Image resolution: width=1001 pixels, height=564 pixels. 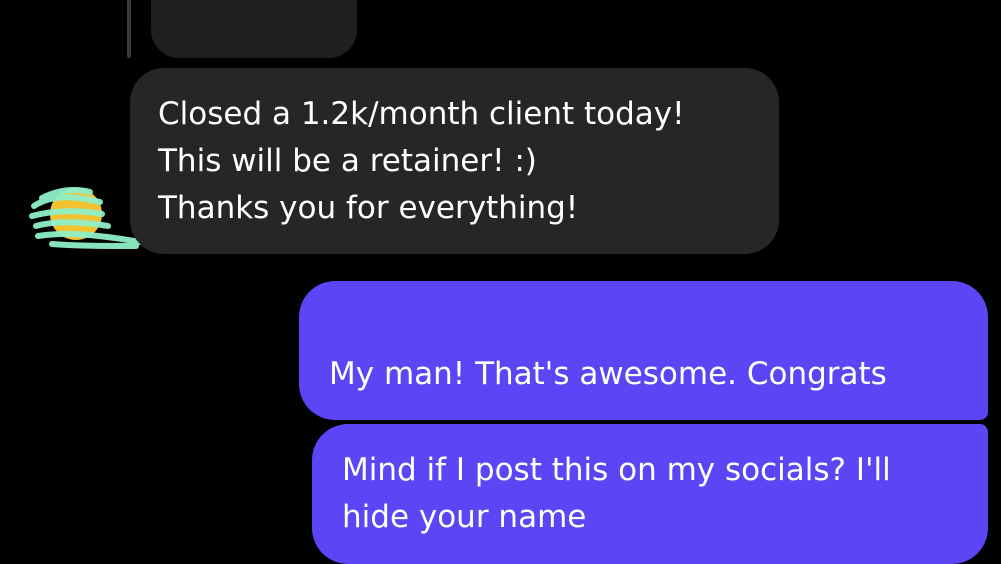 What do you see at coordinates (254, 29) in the screenshot?
I see `previous-message-bubble` at bounding box center [254, 29].